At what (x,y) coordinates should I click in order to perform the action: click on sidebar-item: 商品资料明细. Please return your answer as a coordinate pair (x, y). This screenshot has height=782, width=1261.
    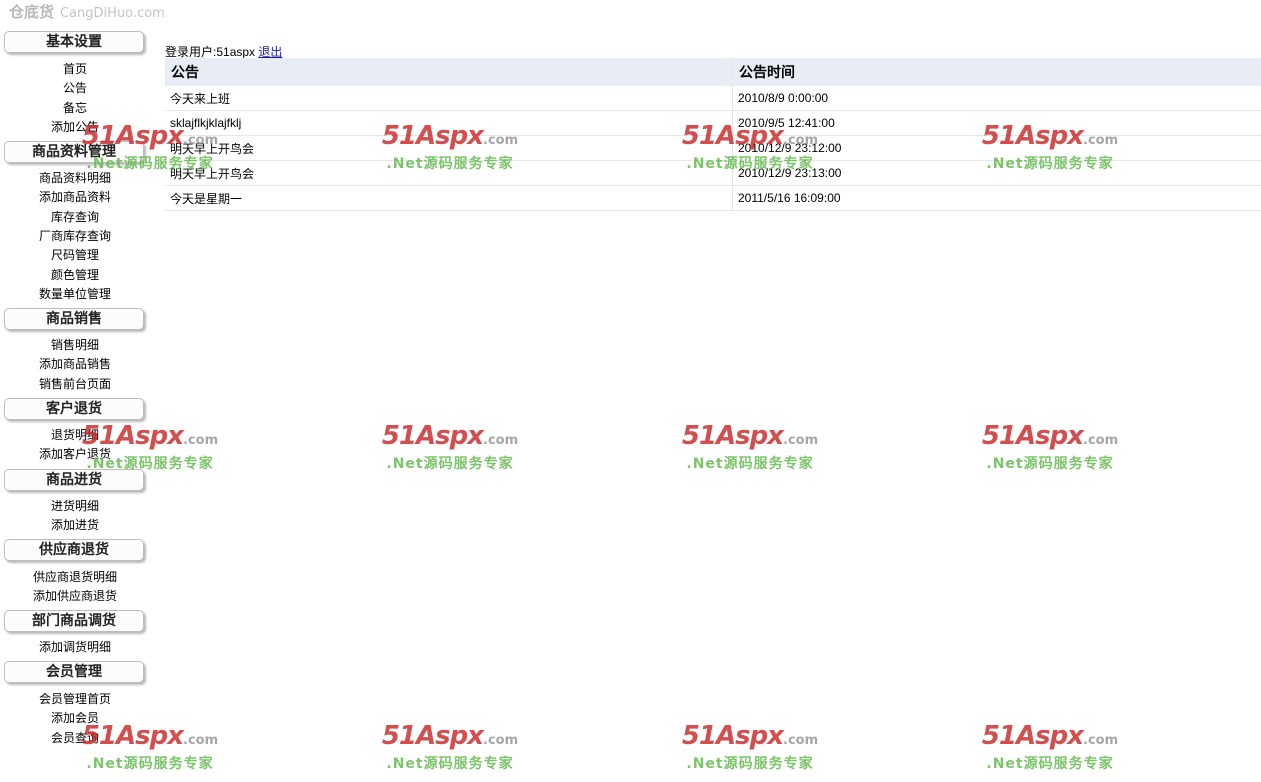
    Looking at the image, I should click on (75, 178).